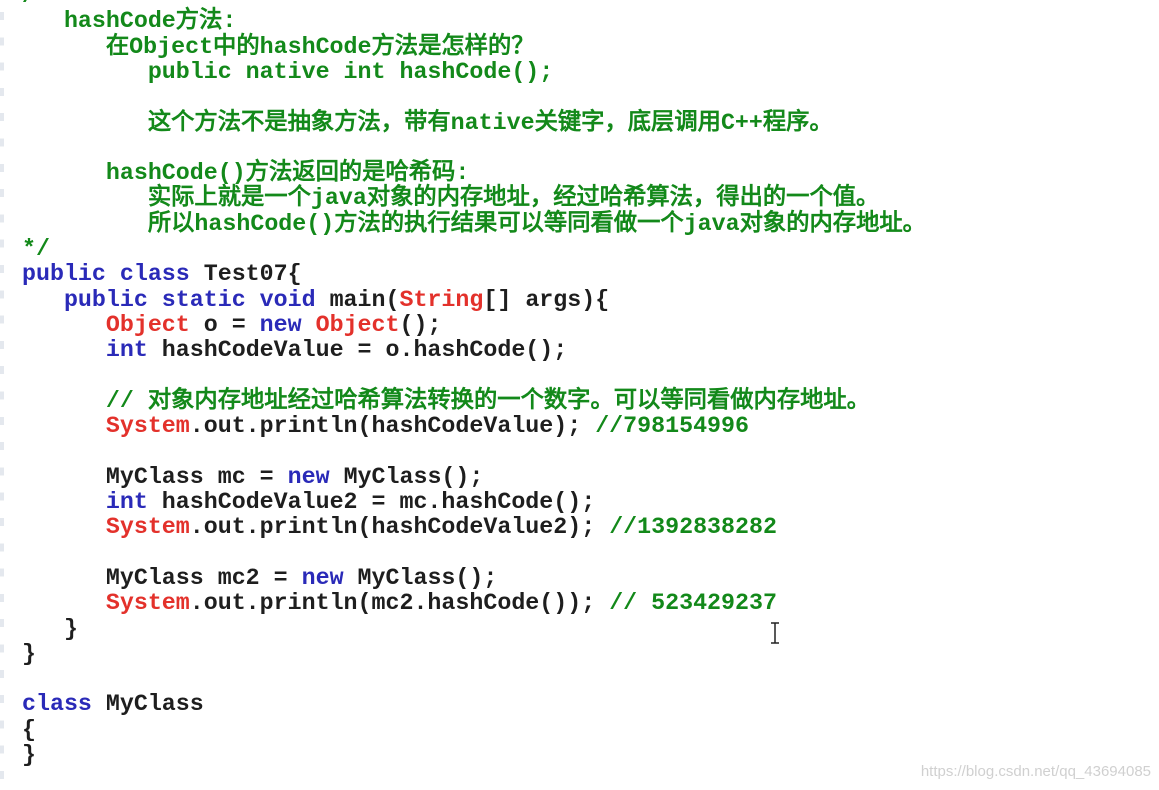 This screenshot has width=1159, height=790. I want to click on code-line: class MyClass, so click(474, 704).